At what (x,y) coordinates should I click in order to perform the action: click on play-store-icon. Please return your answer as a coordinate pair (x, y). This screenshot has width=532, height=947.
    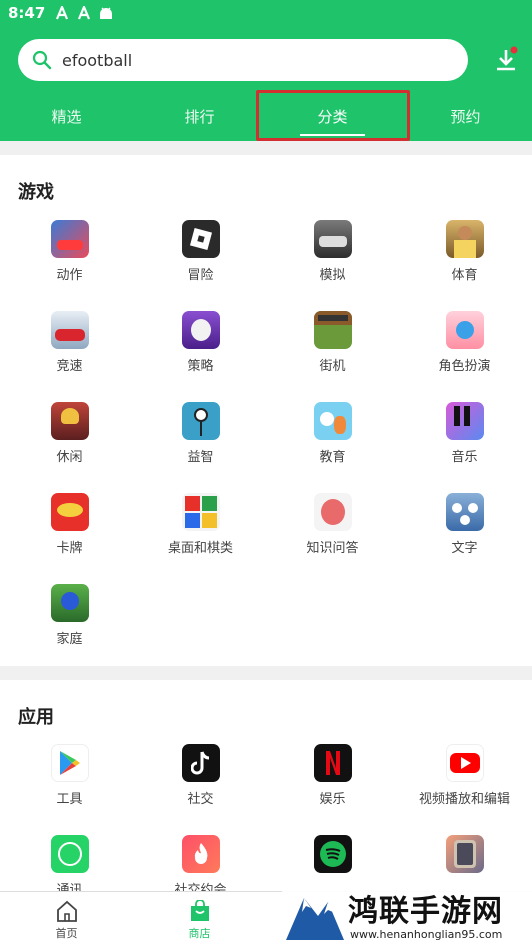
    Looking at the image, I should click on (69, 763).